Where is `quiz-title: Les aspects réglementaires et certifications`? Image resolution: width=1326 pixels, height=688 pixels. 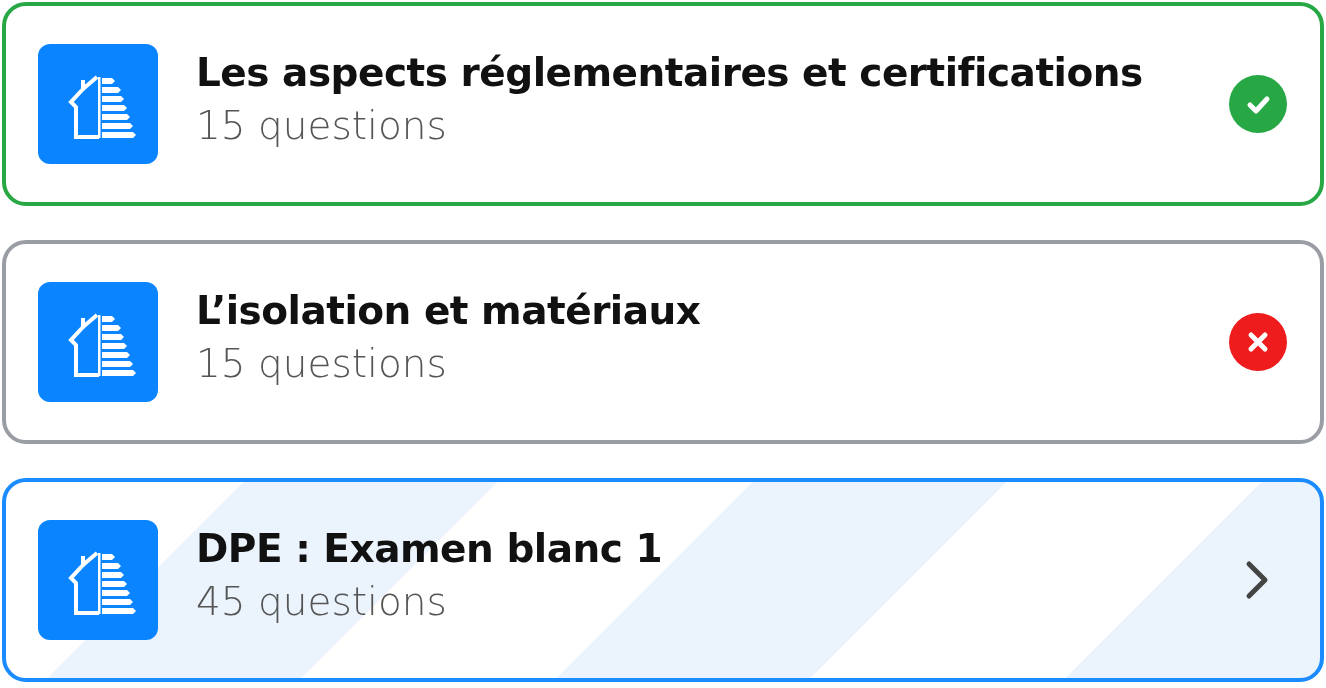
quiz-title: Les aspects réglementaires et certifications is located at coordinates (670, 72).